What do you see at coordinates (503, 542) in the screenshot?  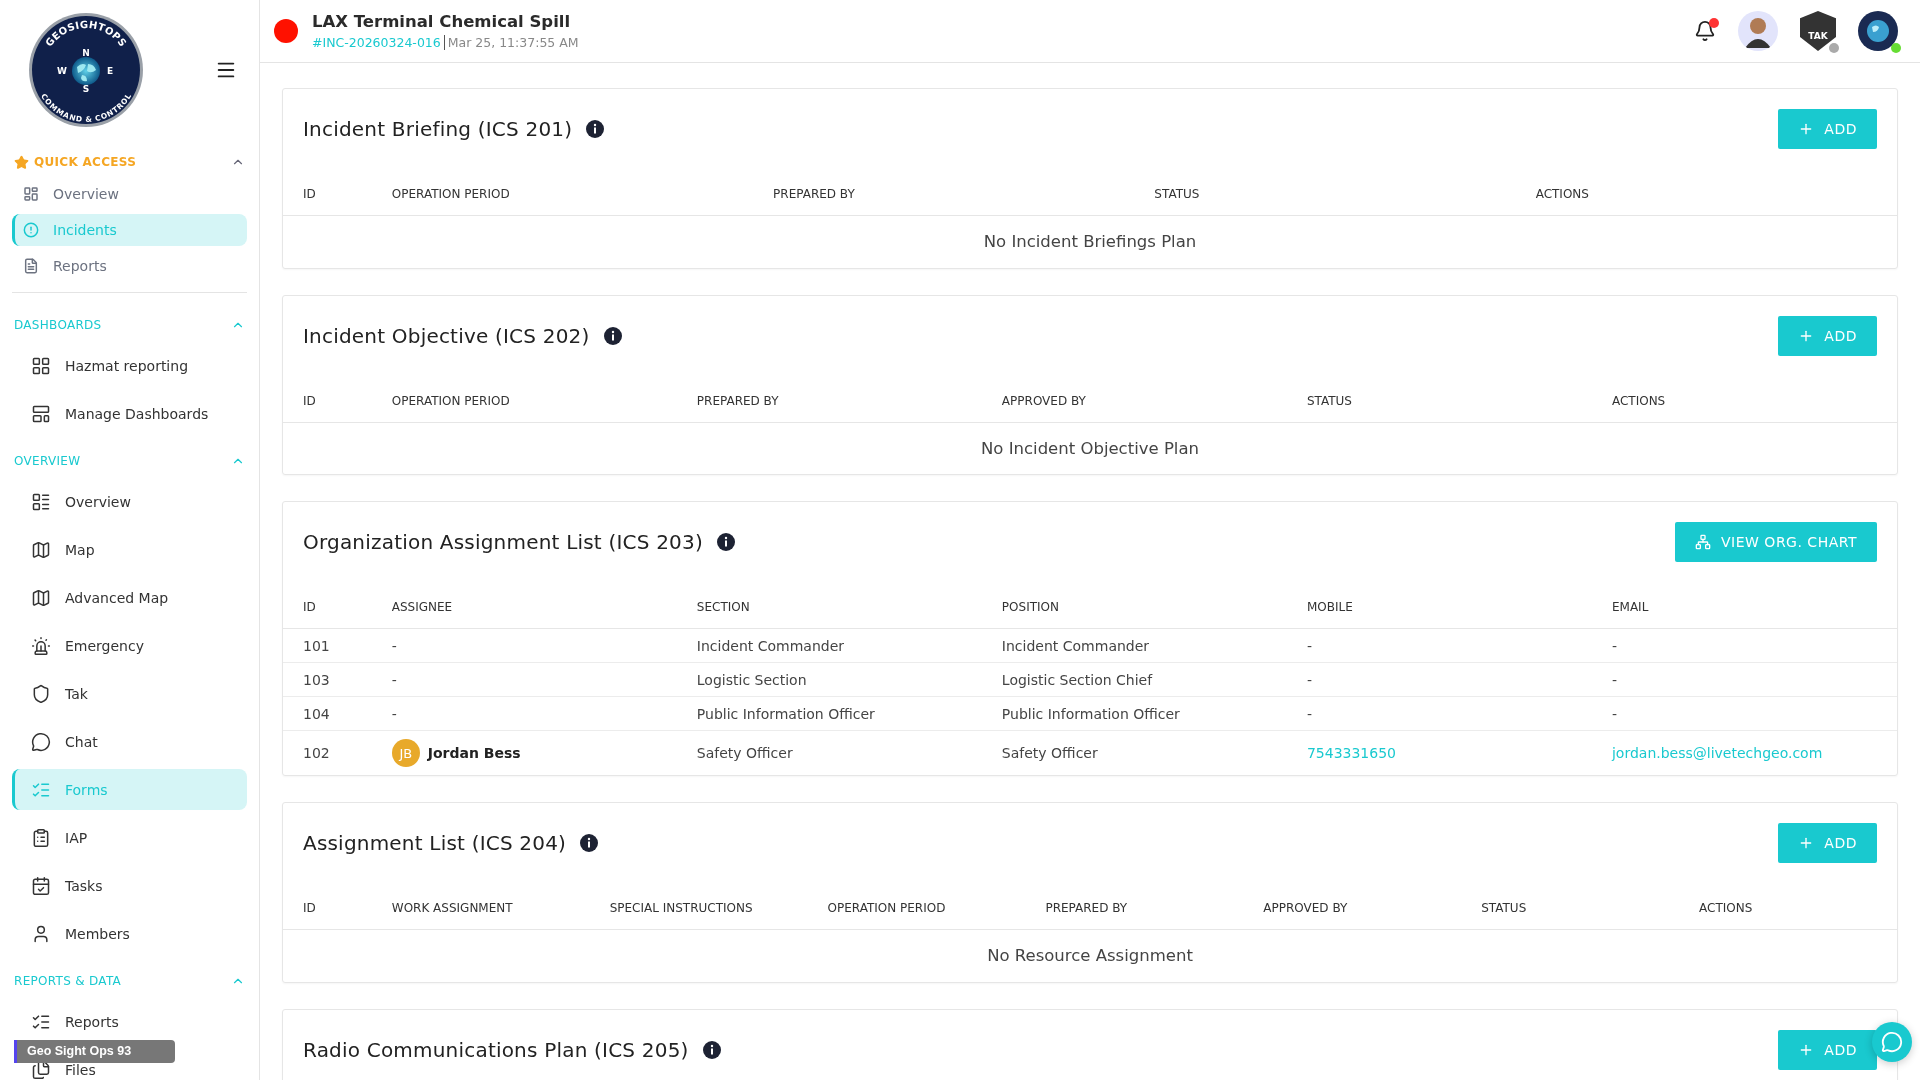 I see `card-title: Organization Assignment List (ICS 203)` at bounding box center [503, 542].